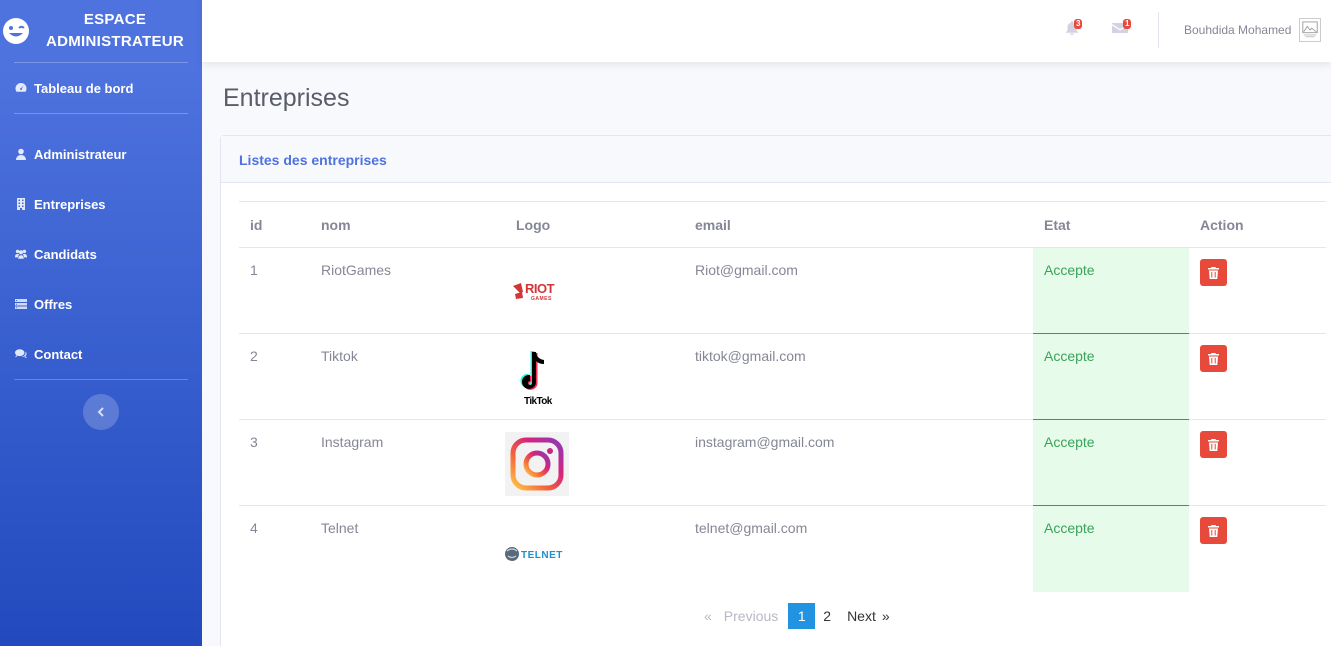 This screenshot has width=1331, height=646. I want to click on column-header-email: email, so click(858, 224).